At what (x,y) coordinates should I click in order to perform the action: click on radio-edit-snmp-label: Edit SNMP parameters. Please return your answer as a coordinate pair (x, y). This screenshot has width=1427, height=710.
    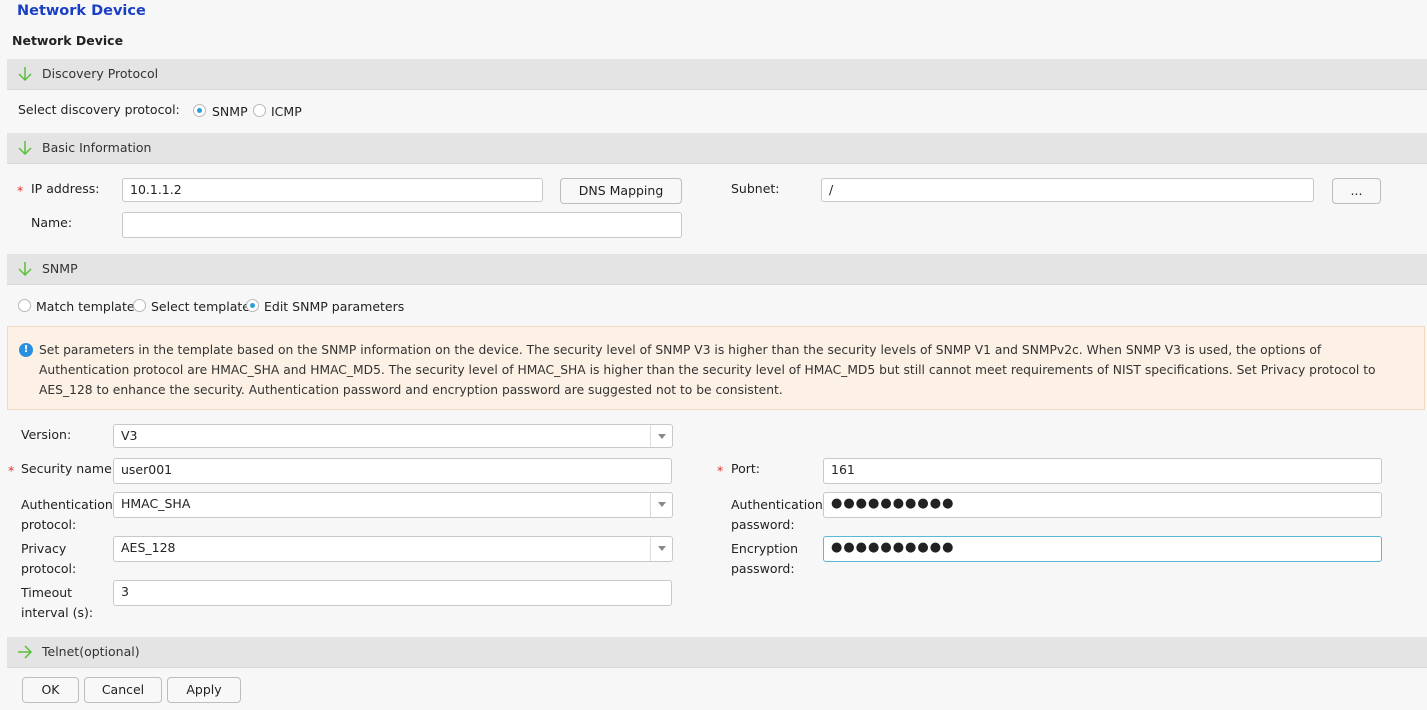
    Looking at the image, I should click on (334, 306).